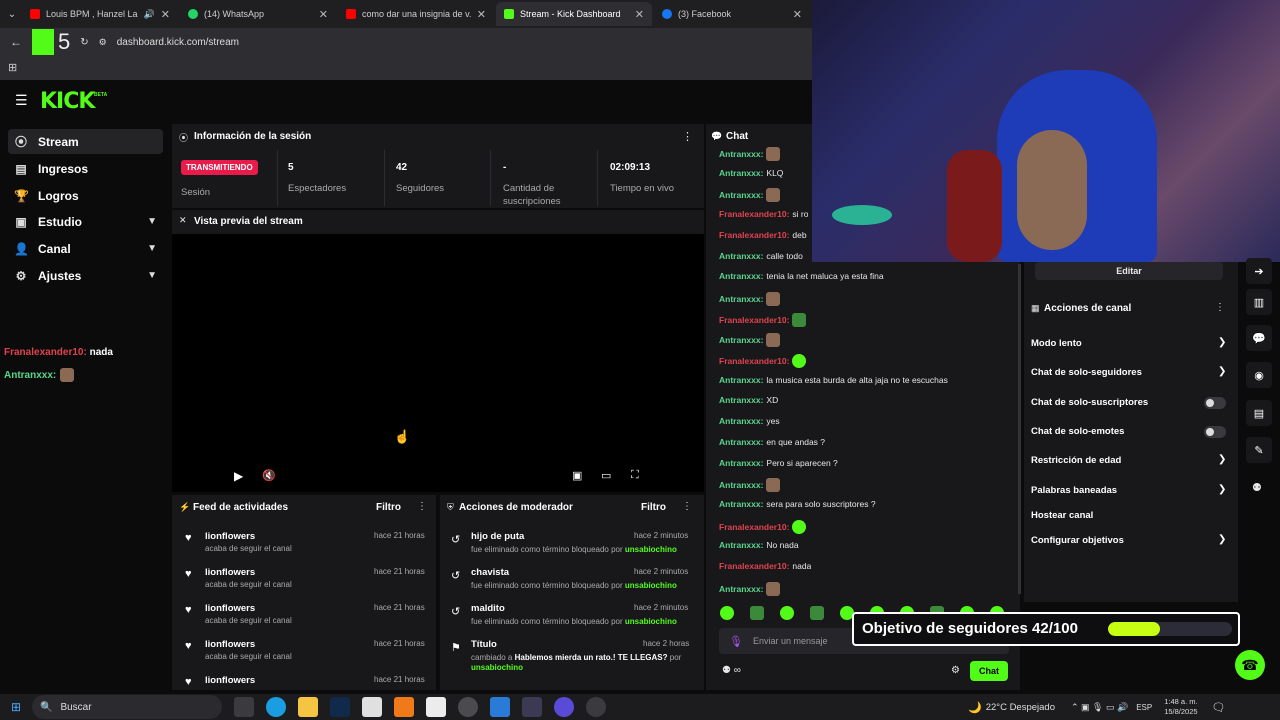 This screenshot has width=1280, height=720. I want to click on clock: 1:48 a. m. 15/8/2025, so click(1180, 707).